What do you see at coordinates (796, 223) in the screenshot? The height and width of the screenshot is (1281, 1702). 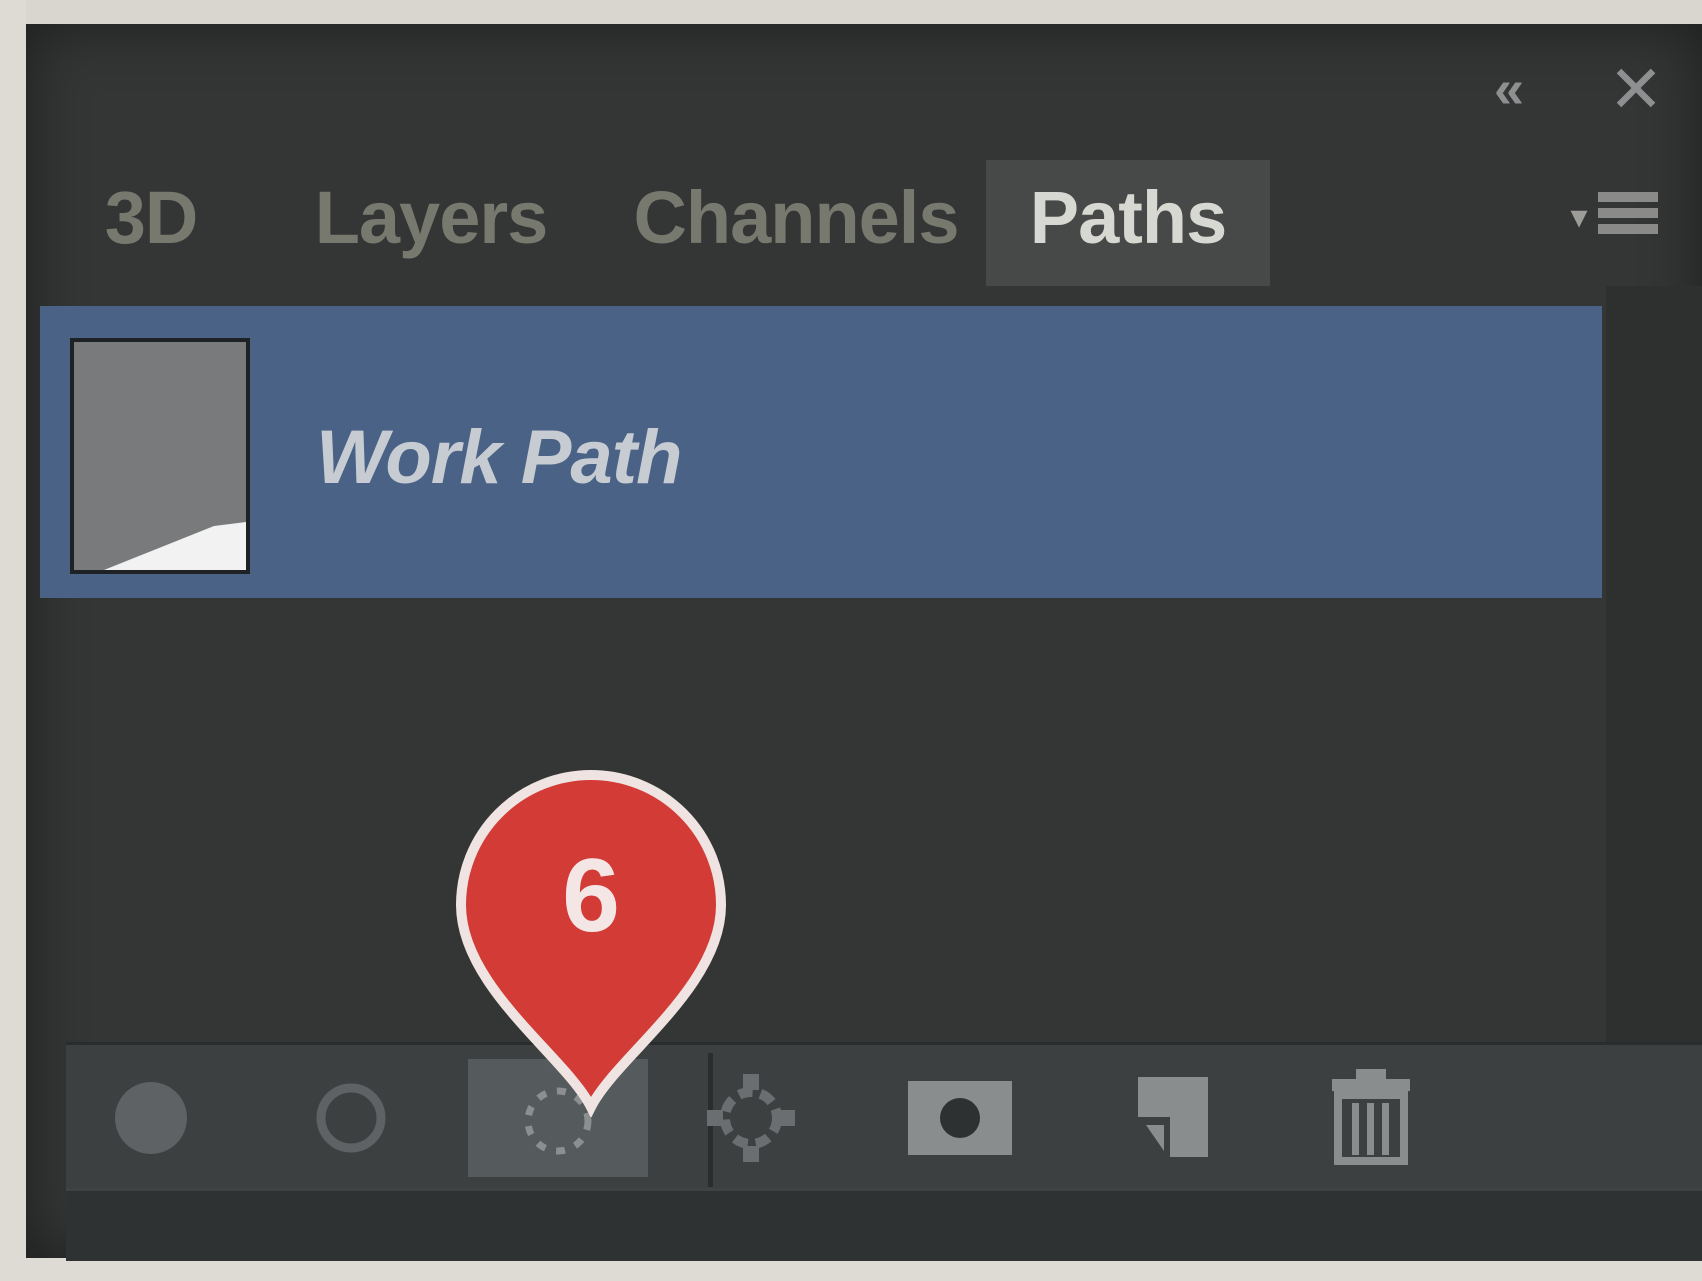 I see `tab-channels: Channels` at bounding box center [796, 223].